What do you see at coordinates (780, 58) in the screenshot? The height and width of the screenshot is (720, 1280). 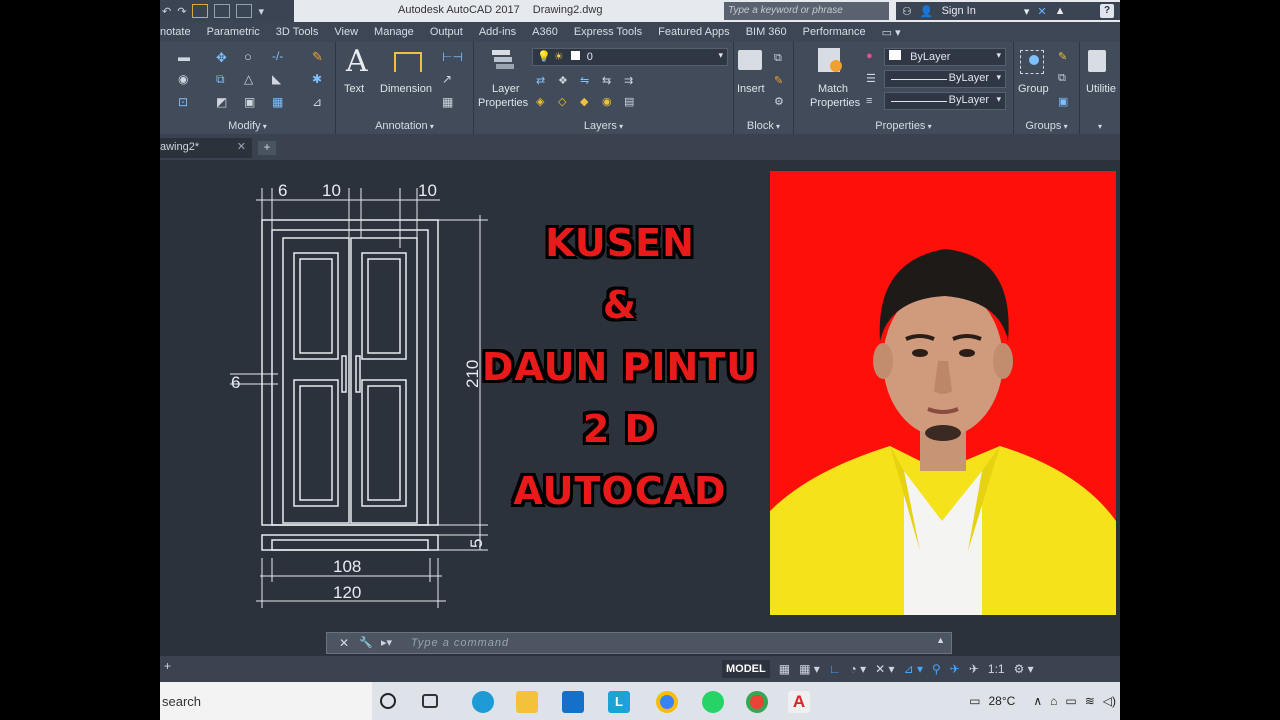 I see `create-block-icon: ⧉` at bounding box center [780, 58].